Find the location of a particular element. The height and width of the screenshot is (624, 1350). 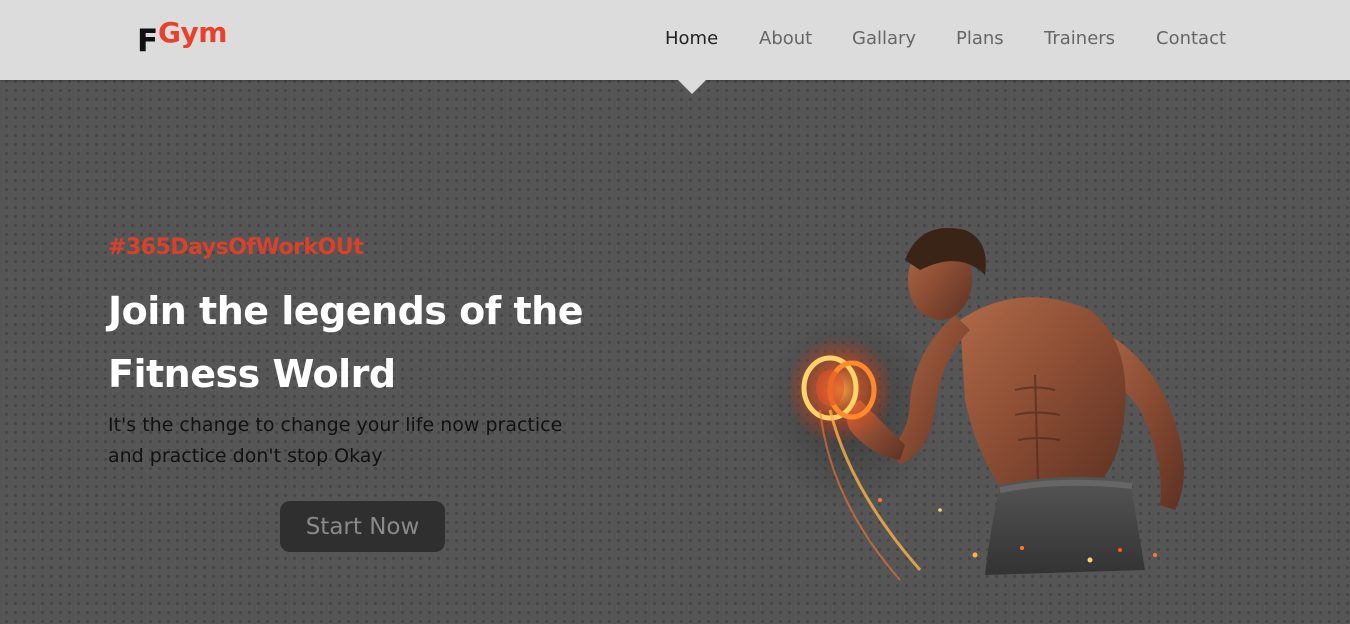

nav-contact: Contact is located at coordinates (1191, 38).